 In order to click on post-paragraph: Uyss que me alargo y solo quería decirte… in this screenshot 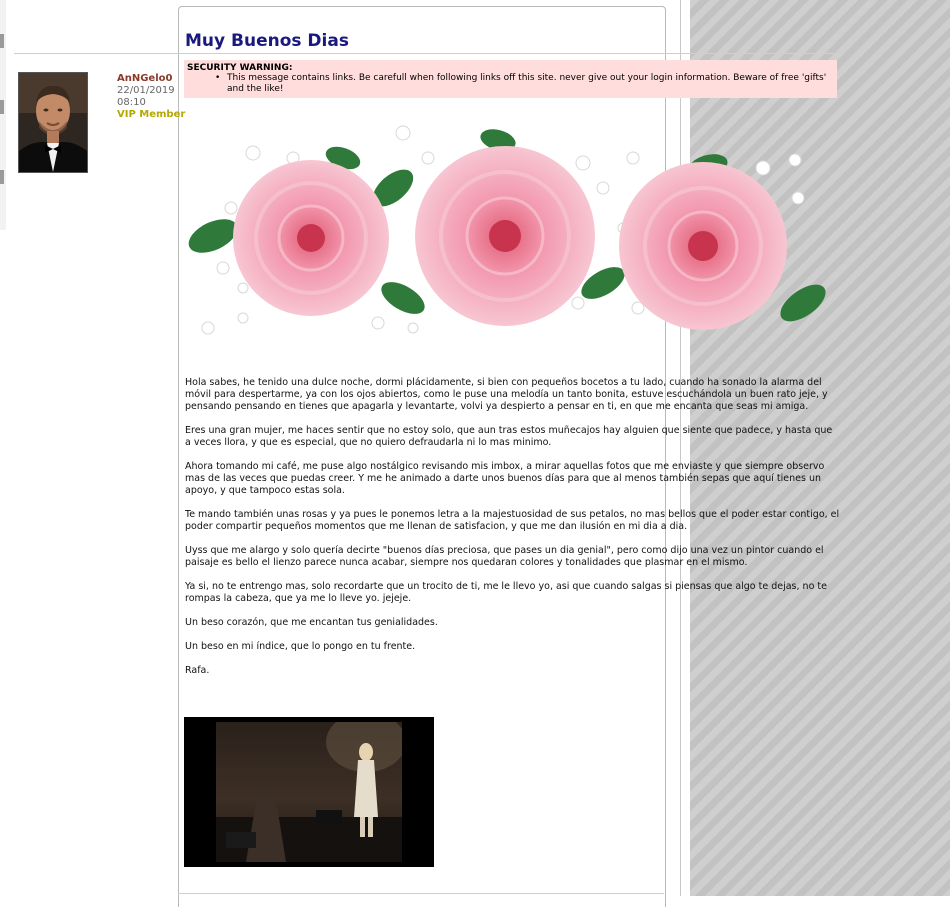, I will do `click(504, 556)`.